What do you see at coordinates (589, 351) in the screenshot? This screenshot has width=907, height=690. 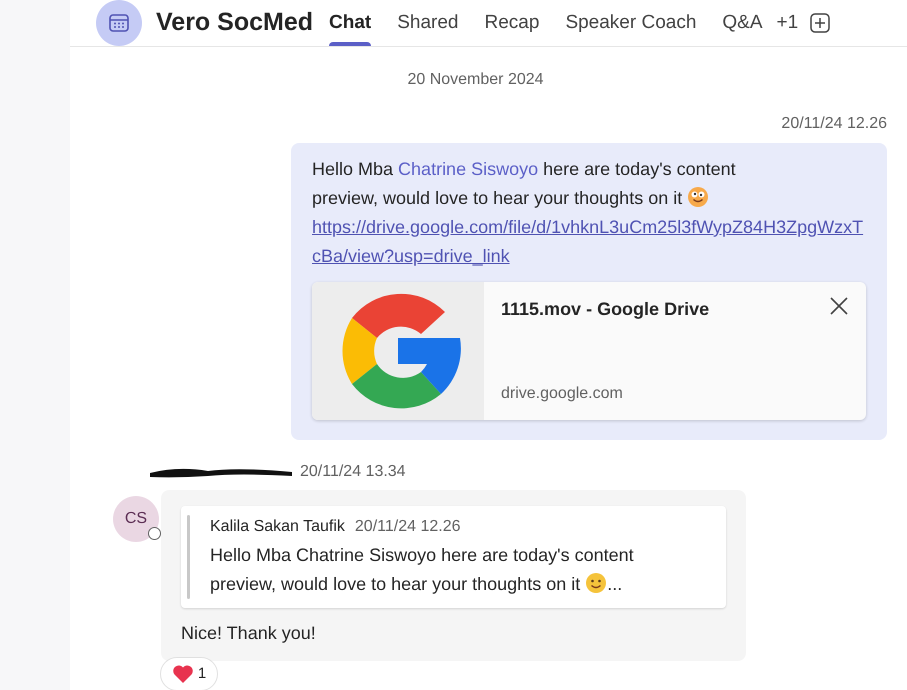 I see `link-preview-card: 1115.mov - Google Drive drive.google.com` at bounding box center [589, 351].